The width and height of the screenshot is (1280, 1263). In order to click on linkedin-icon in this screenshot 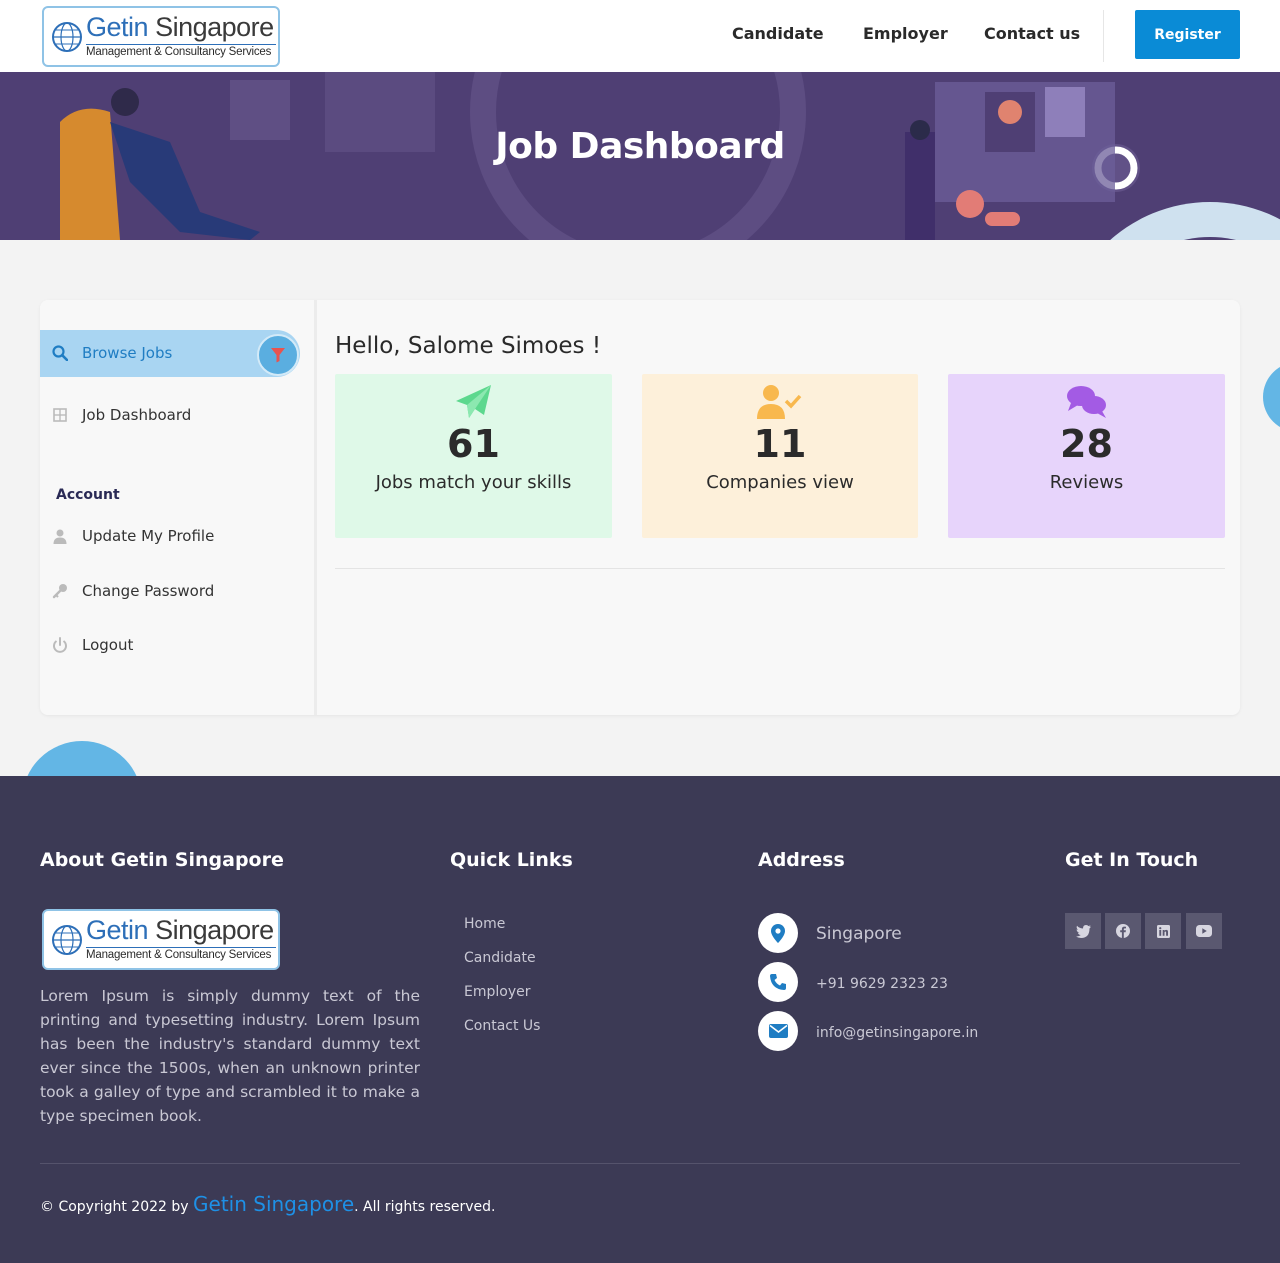, I will do `click(1163, 931)`.